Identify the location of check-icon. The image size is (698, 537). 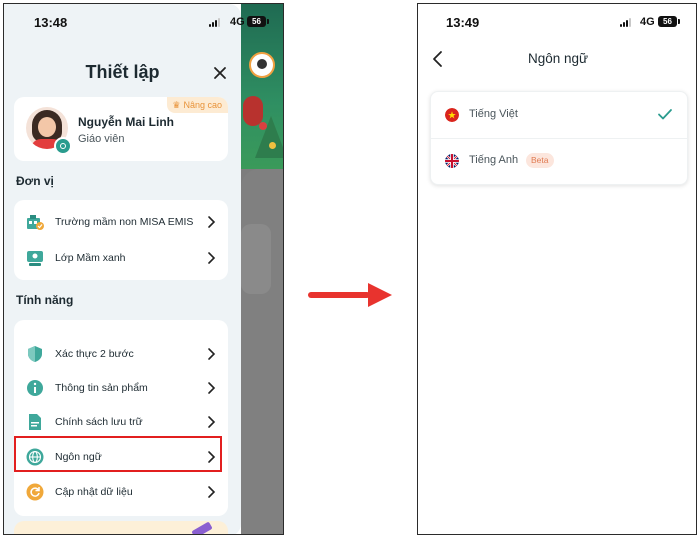
(665, 114).